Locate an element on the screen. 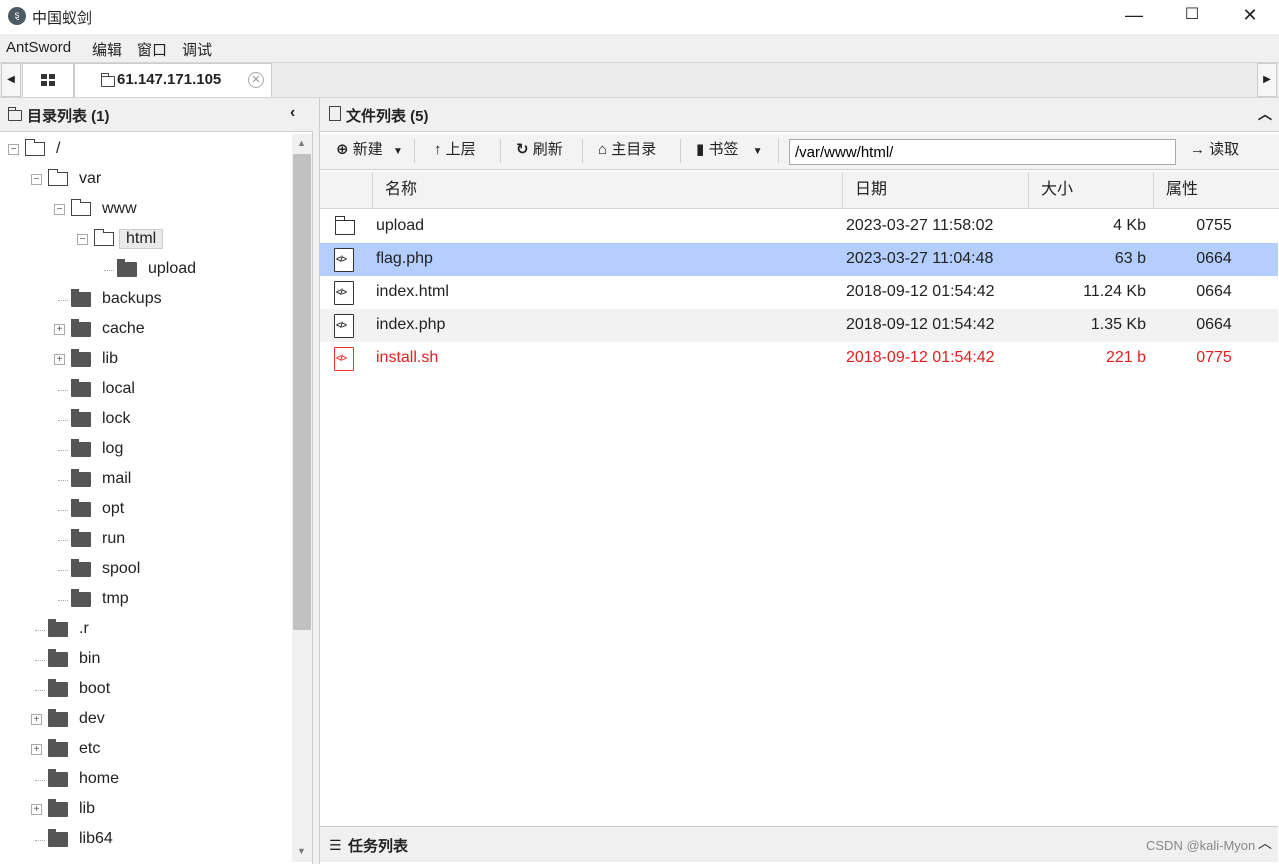  refresh-button: ↻ 刷新 is located at coordinates (539, 151).